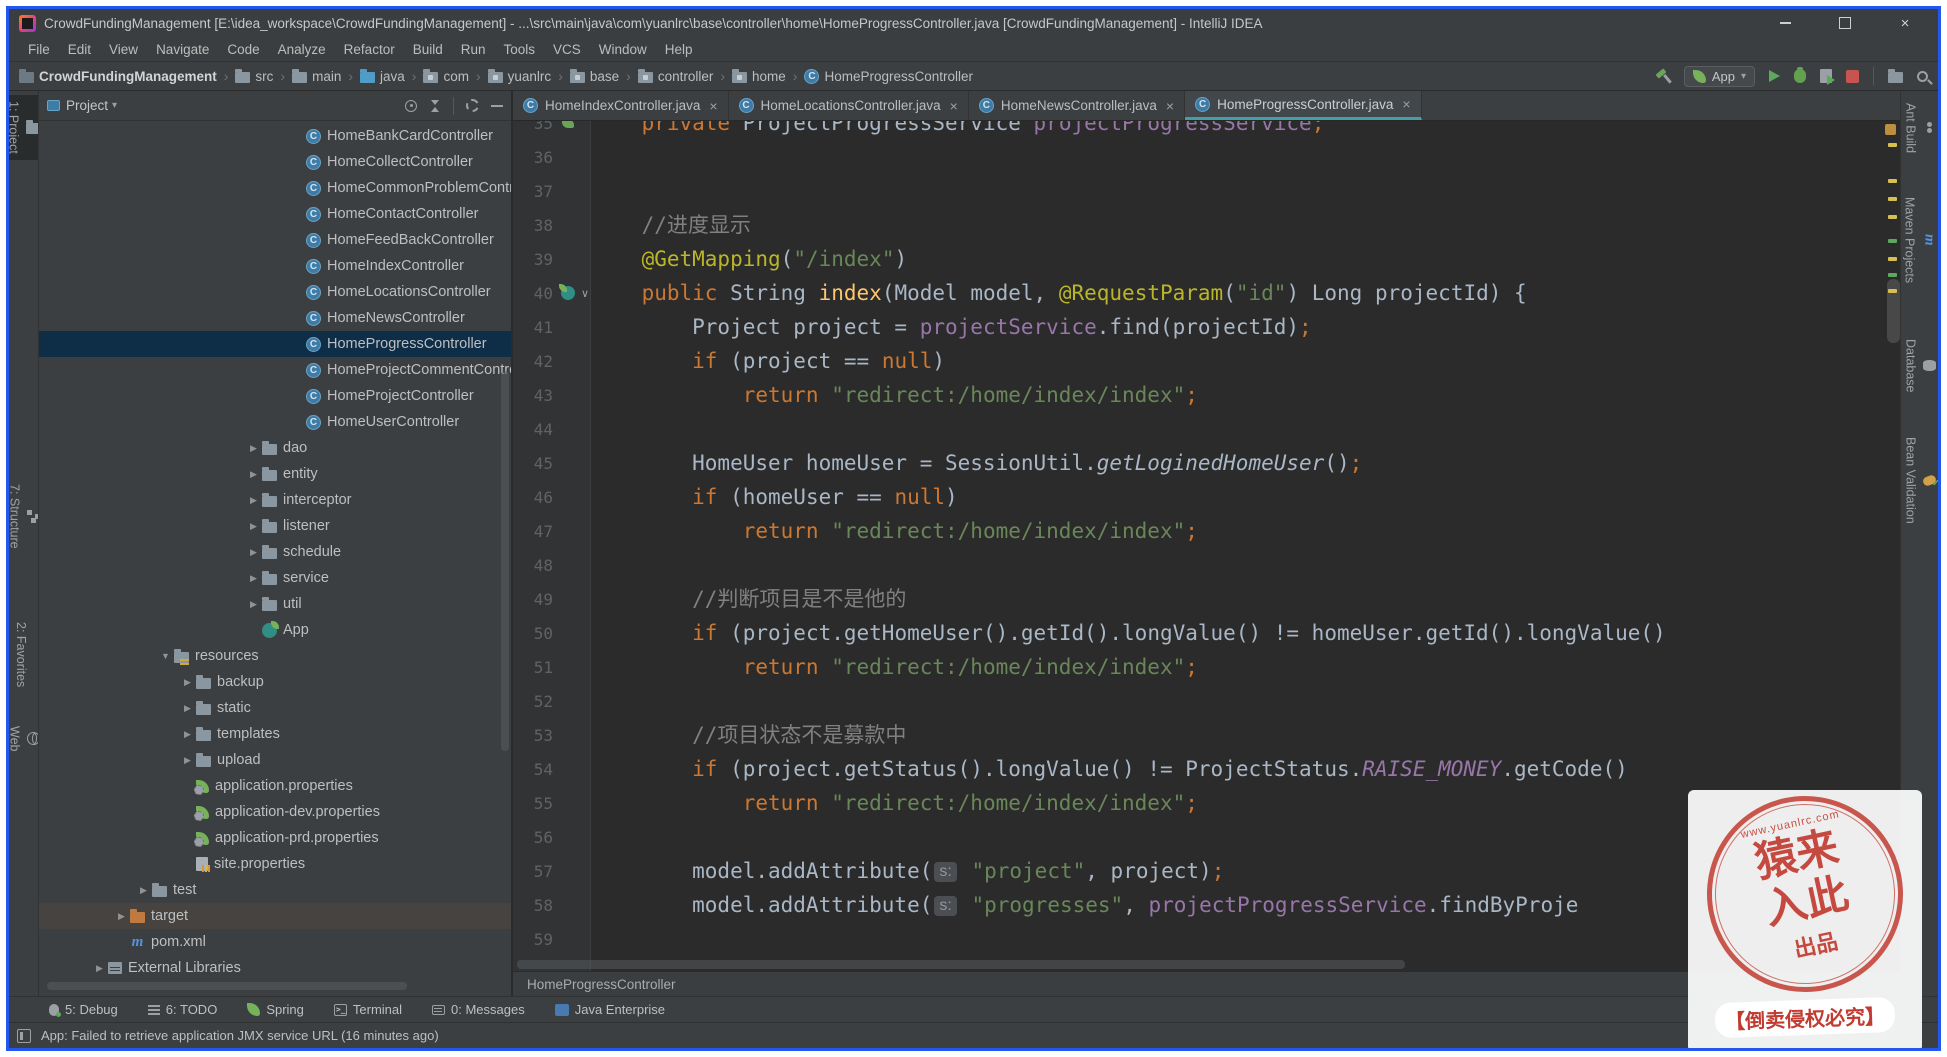 The width and height of the screenshot is (1947, 1057). I want to click on tree-item: ▶ static, so click(275, 708).